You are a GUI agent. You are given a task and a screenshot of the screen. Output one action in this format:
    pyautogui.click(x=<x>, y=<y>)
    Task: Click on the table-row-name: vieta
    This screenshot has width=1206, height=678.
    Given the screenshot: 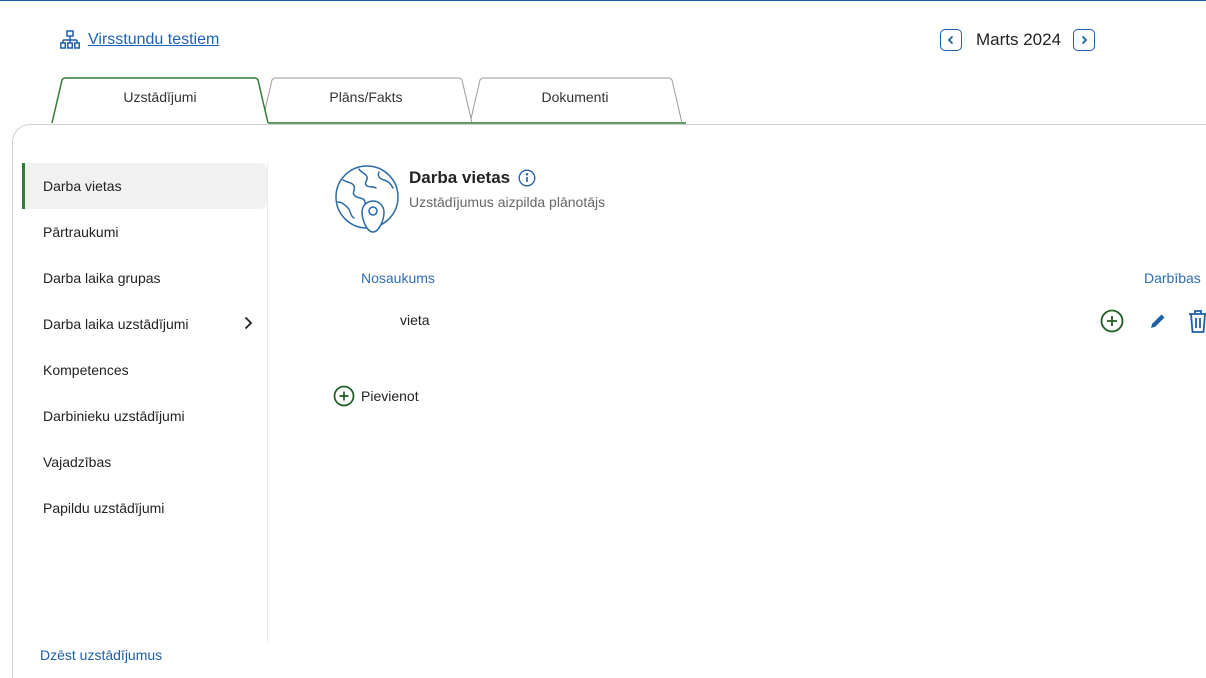 What is the action you would take?
    pyautogui.click(x=415, y=320)
    